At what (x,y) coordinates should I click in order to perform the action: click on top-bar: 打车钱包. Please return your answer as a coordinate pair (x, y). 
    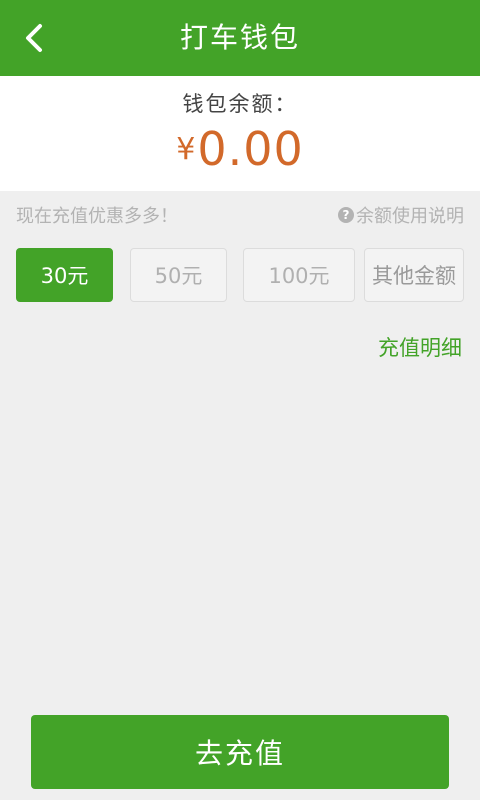
    Looking at the image, I should click on (240, 38).